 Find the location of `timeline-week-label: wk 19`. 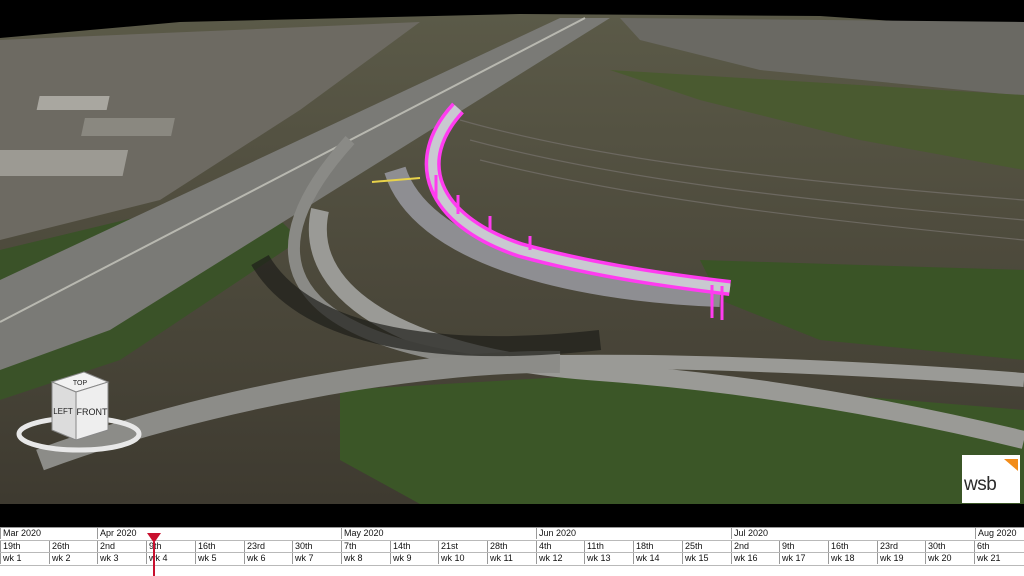

timeline-week-label: wk 19 is located at coordinates (901, 558).